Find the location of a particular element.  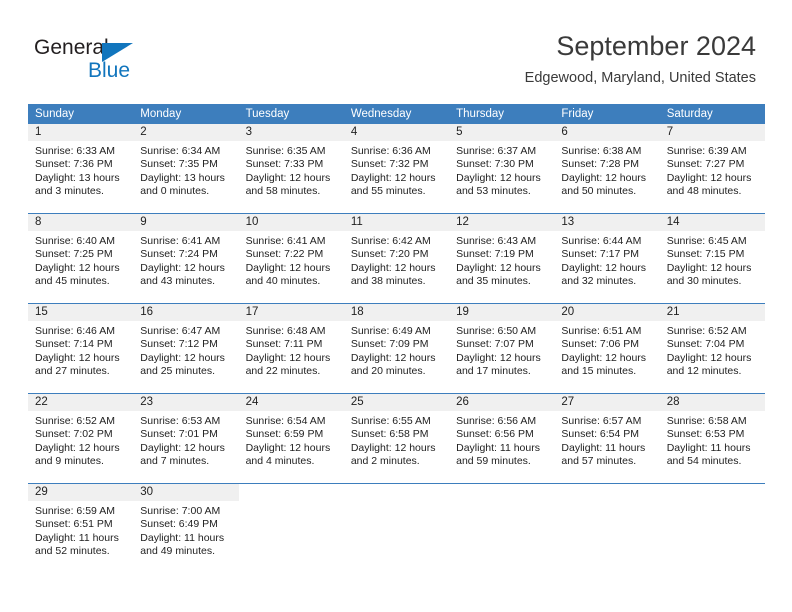

sunset-text: Sunset: 7:35 PM is located at coordinates (179, 164).